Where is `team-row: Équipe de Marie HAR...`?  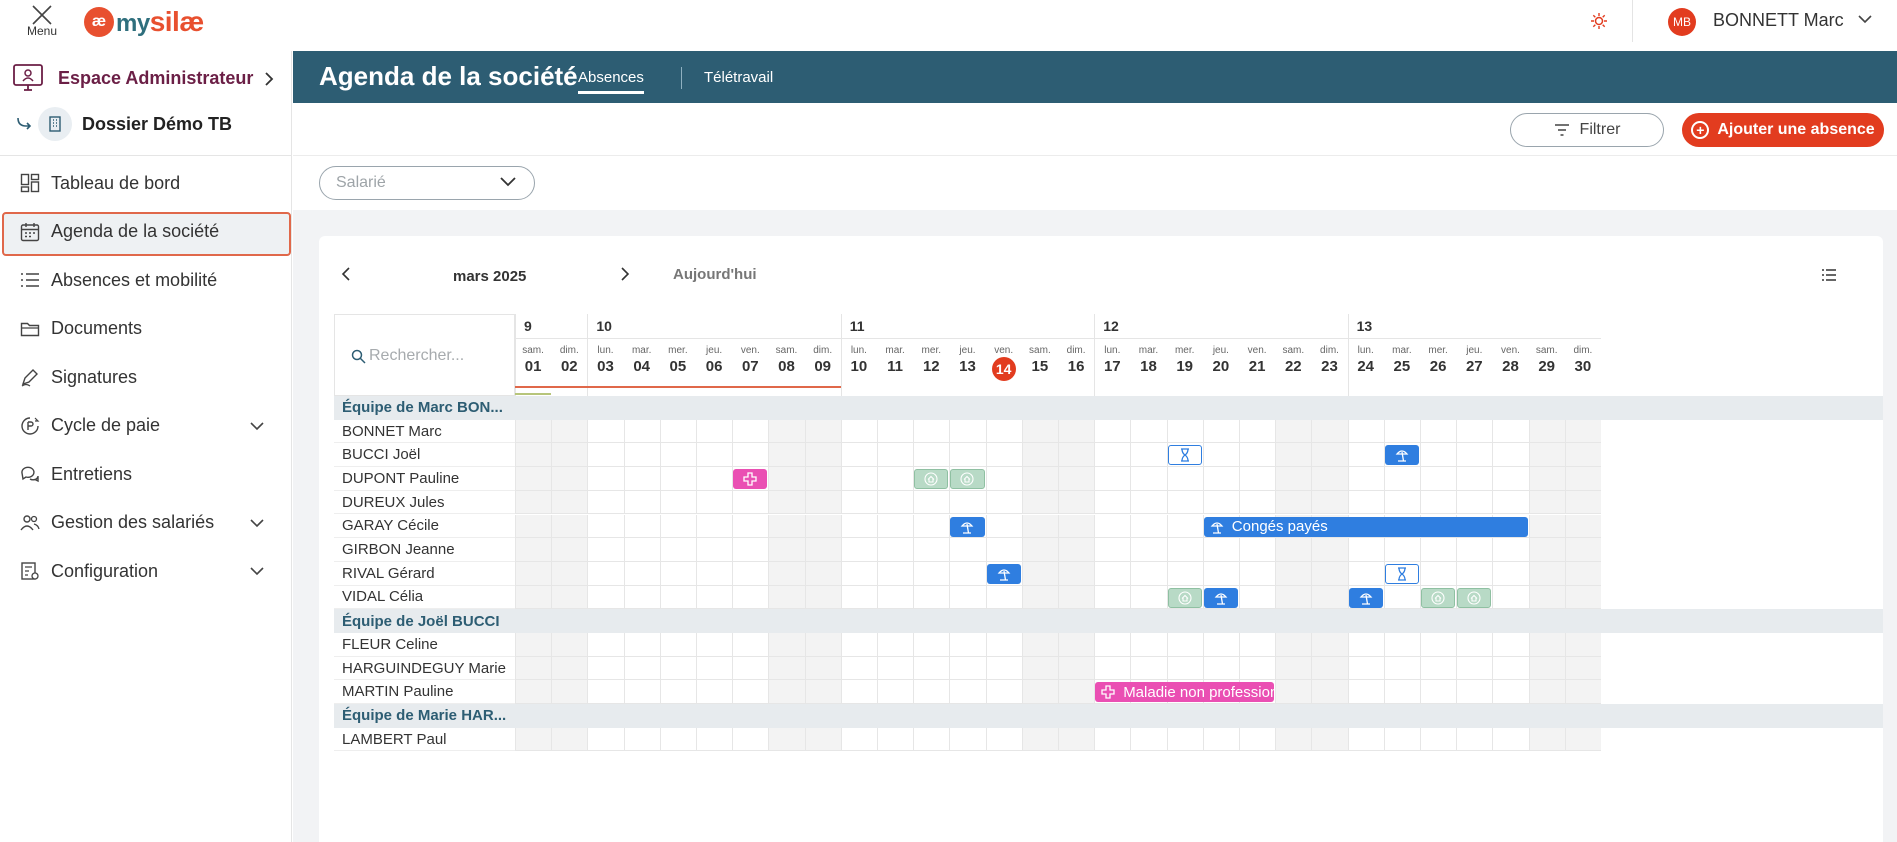
team-row: Équipe de Marie HAR... is located at coordinates (1108, 716).